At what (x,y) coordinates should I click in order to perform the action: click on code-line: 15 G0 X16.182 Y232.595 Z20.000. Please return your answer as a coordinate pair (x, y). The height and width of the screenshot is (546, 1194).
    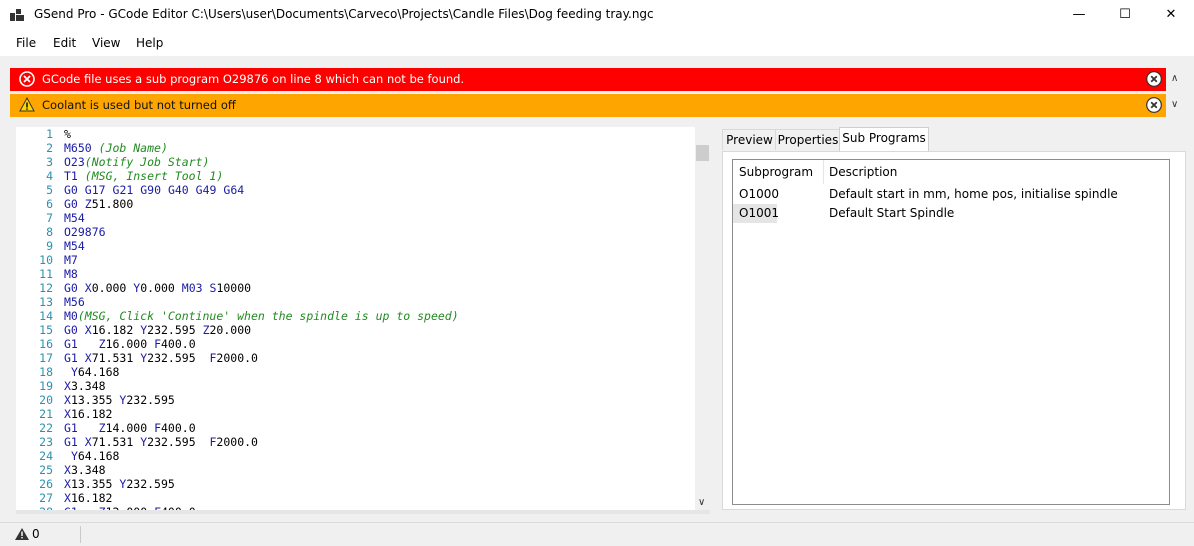
    Looking at the image, I should click on (355, 330).